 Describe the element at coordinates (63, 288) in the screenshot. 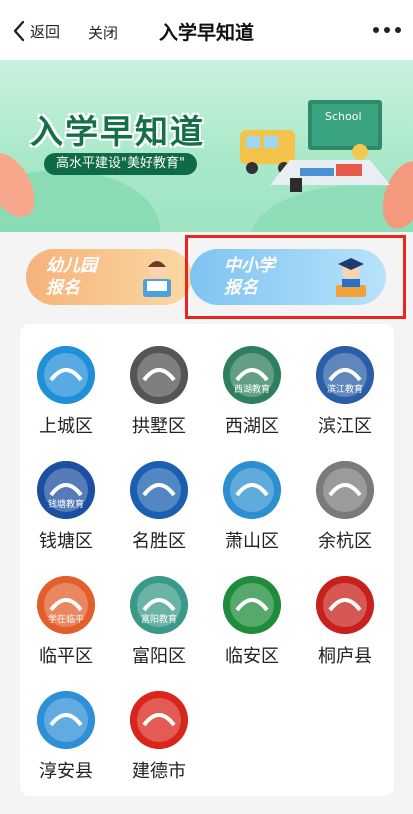

I see `kindergarten-sub-label: 报名` at that location.